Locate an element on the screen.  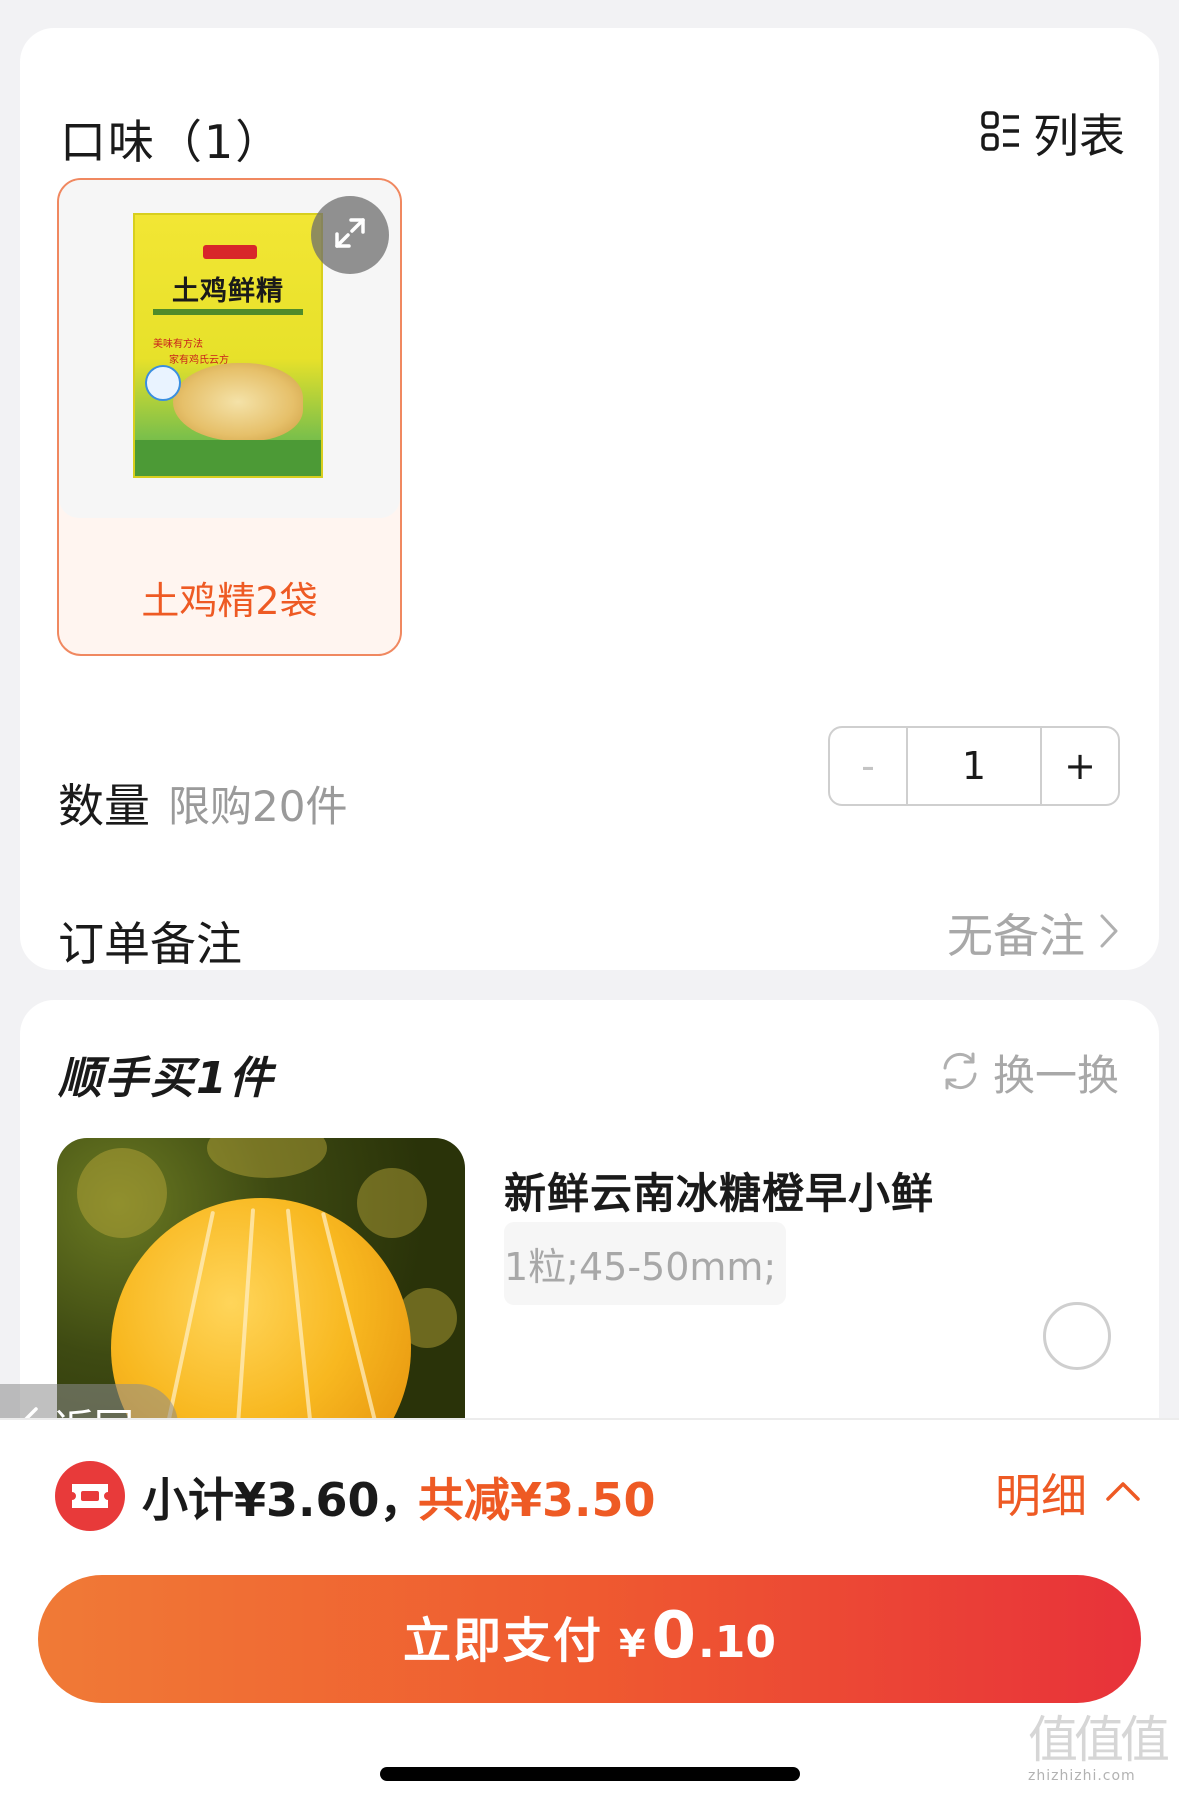
quantity-stepper: - 1 + is located at coordinates (974, 766).